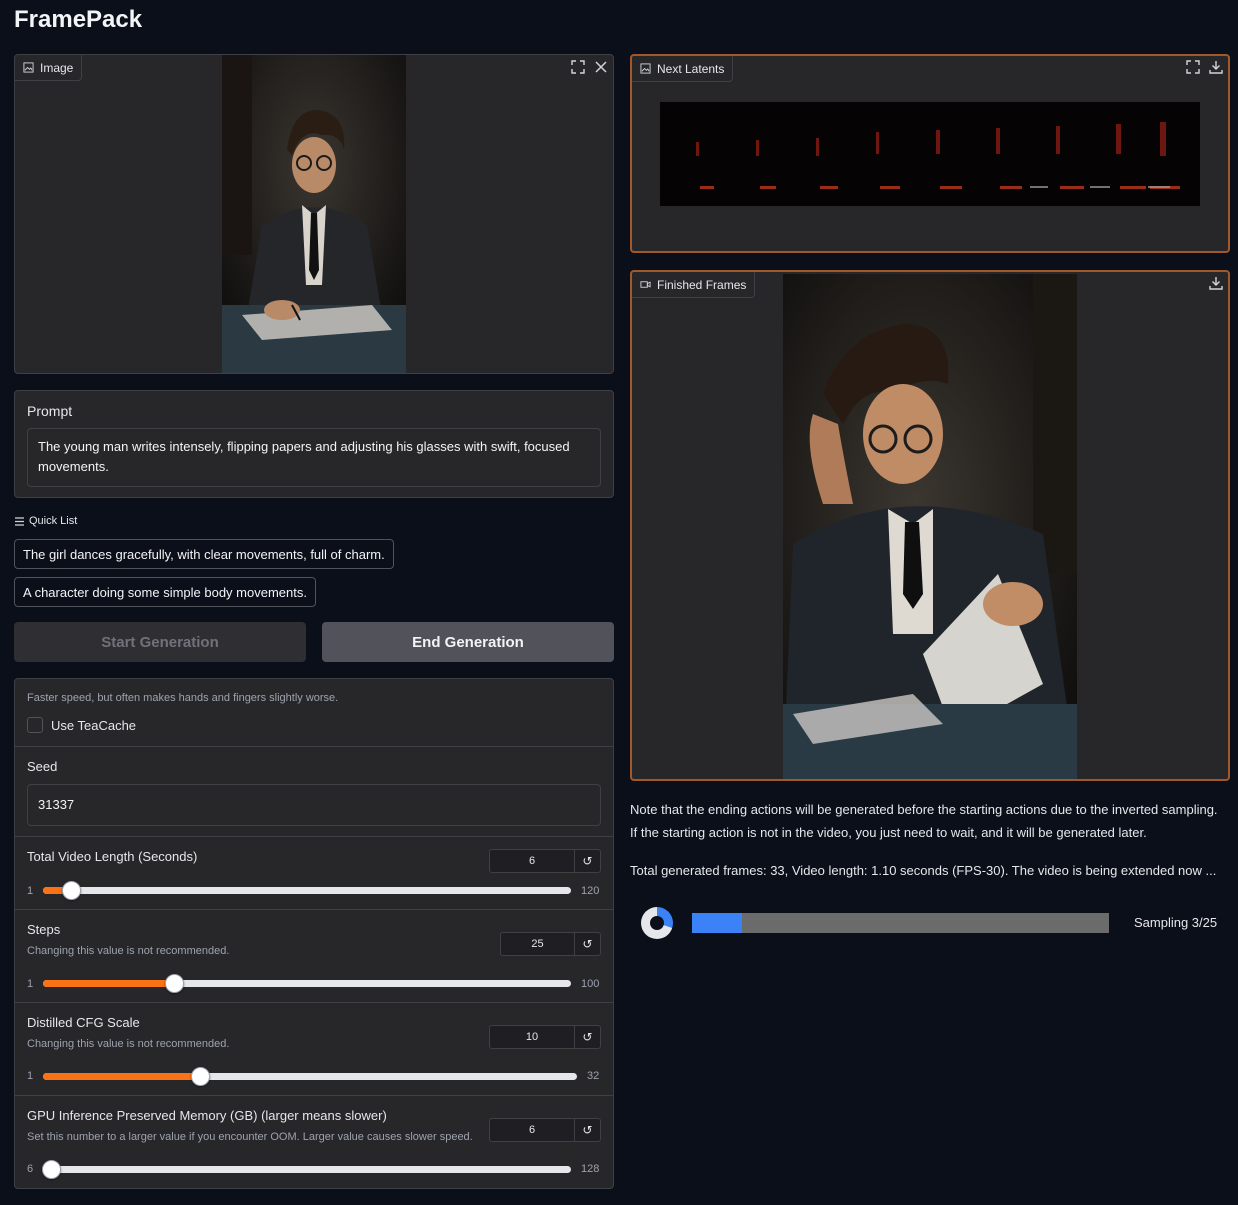 The height and width of the screenshot is (1205, 1238). What do you see at coordinates (314, 805) in the screenshot?
I see `seed-input: 31337` at bounding box center [314, 805].